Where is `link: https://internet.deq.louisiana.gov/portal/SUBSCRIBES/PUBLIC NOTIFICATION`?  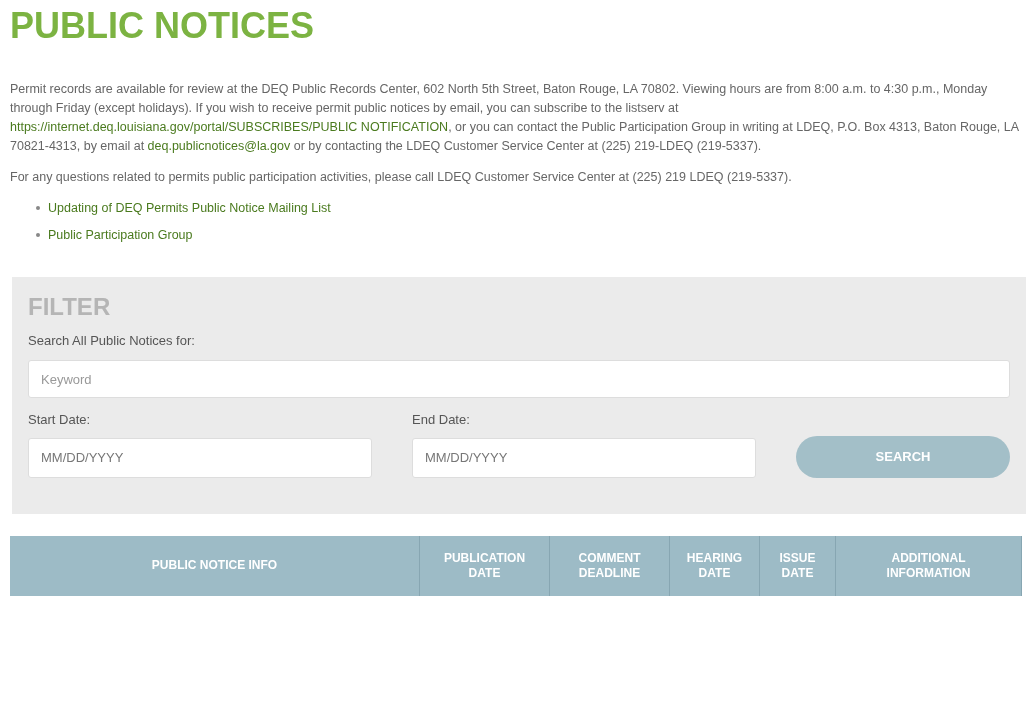
link: https://internet.deq.louisiana.gov/portal/SUBSCRIBES/PUBLIC NOTIFICATION is located at coordinates (229, 127).